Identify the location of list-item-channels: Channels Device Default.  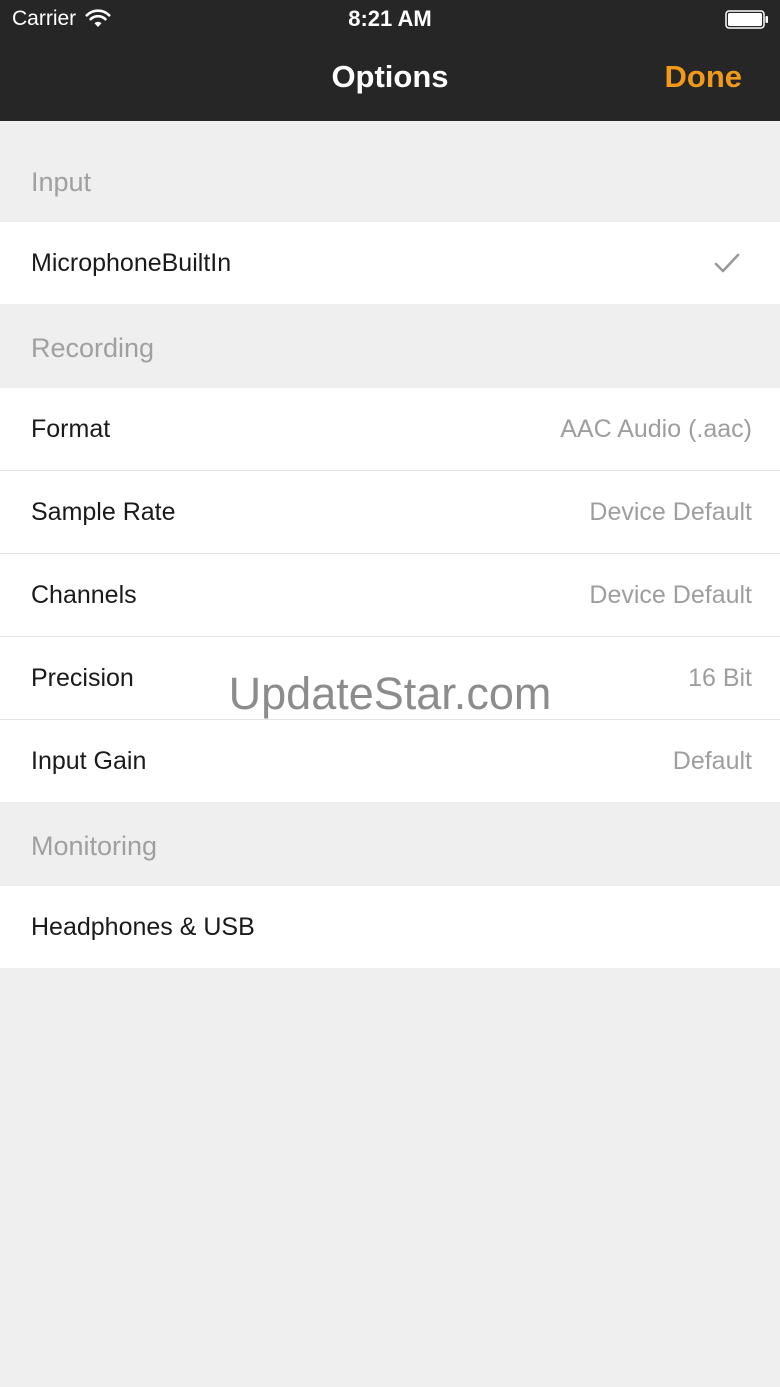
(390, 594).